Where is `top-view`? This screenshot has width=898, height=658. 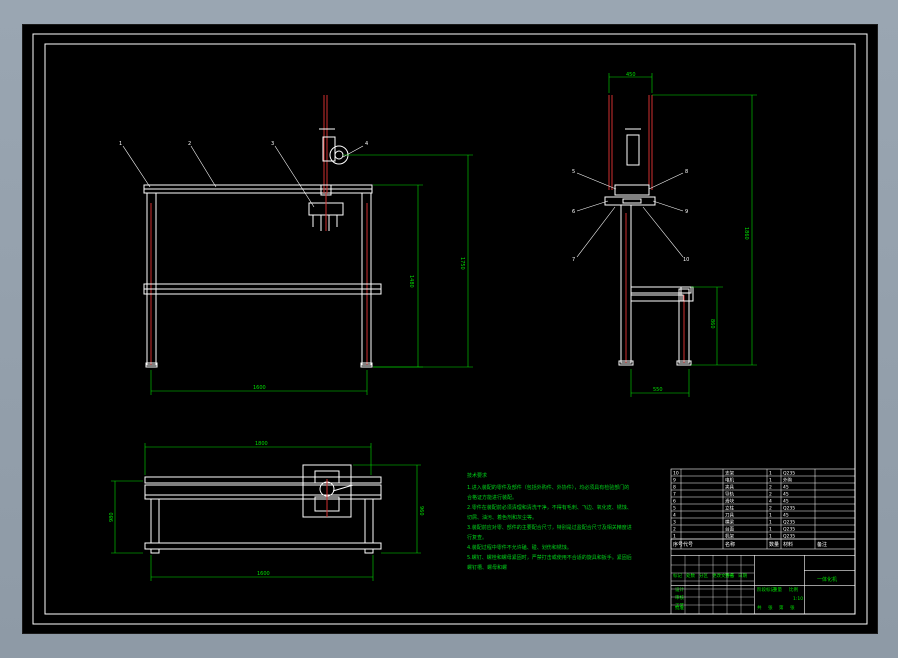
top-view is located at coordinates (263, 509).